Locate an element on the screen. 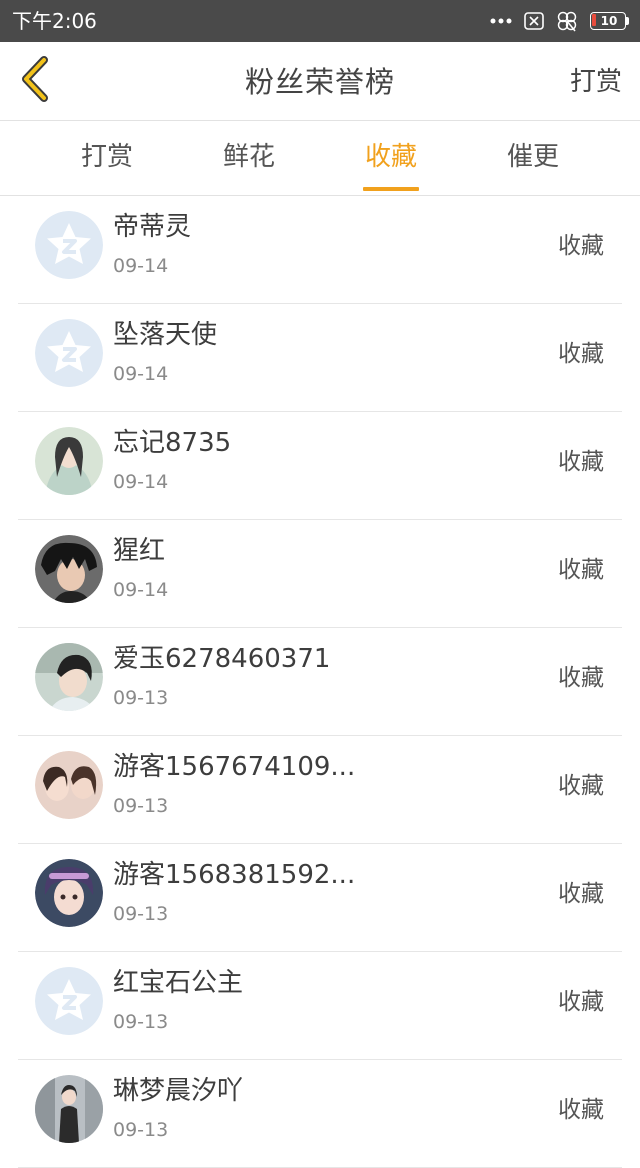 Image resolution: width=640 pixels, height=1168 pixels. tab-label: 催更 is located at coordinates (532, 157).